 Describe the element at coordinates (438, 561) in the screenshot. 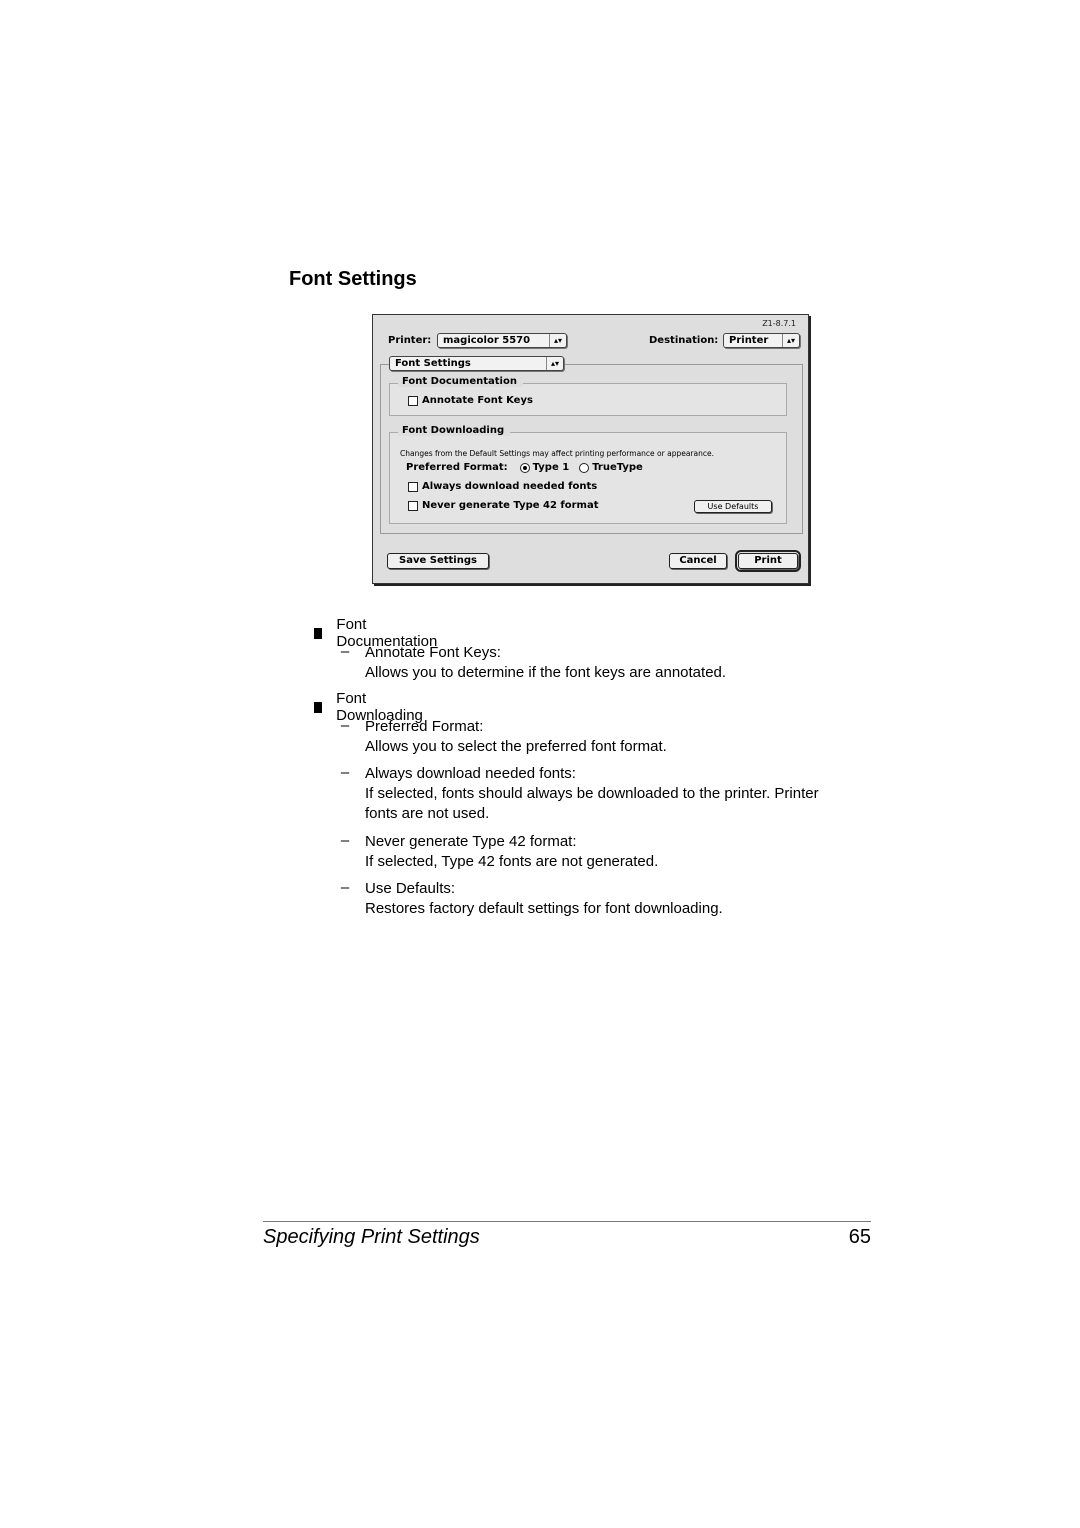

I see `save-settings-button: Save Settings` at that location.